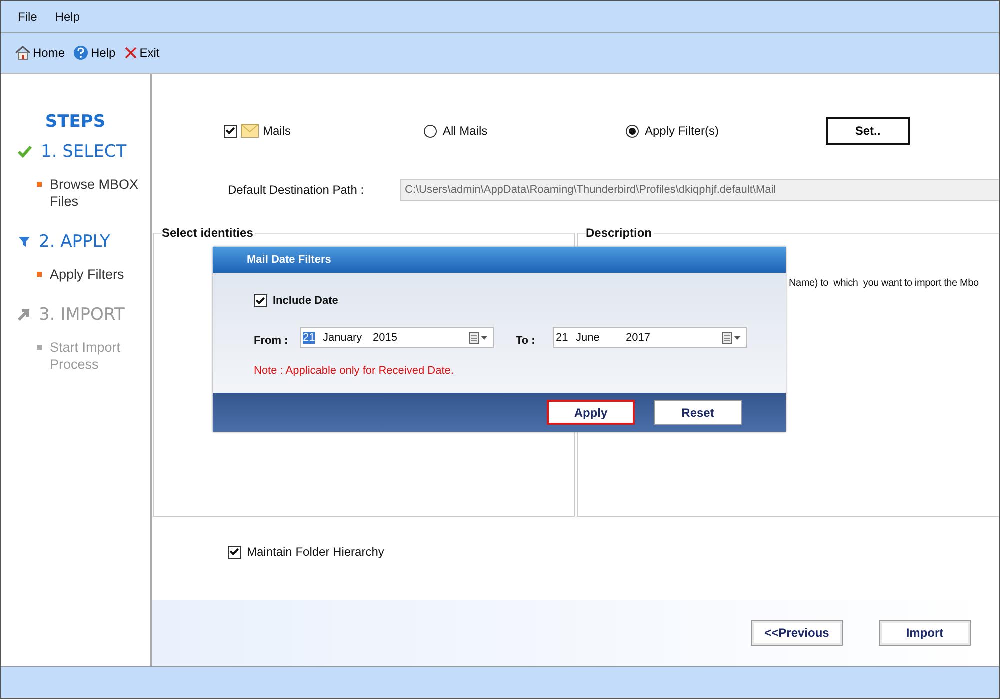  What do you see at coordinates (40, 53) in the screenshot?
I see `toolbar-button: Home` at bounding box center [40, 53].